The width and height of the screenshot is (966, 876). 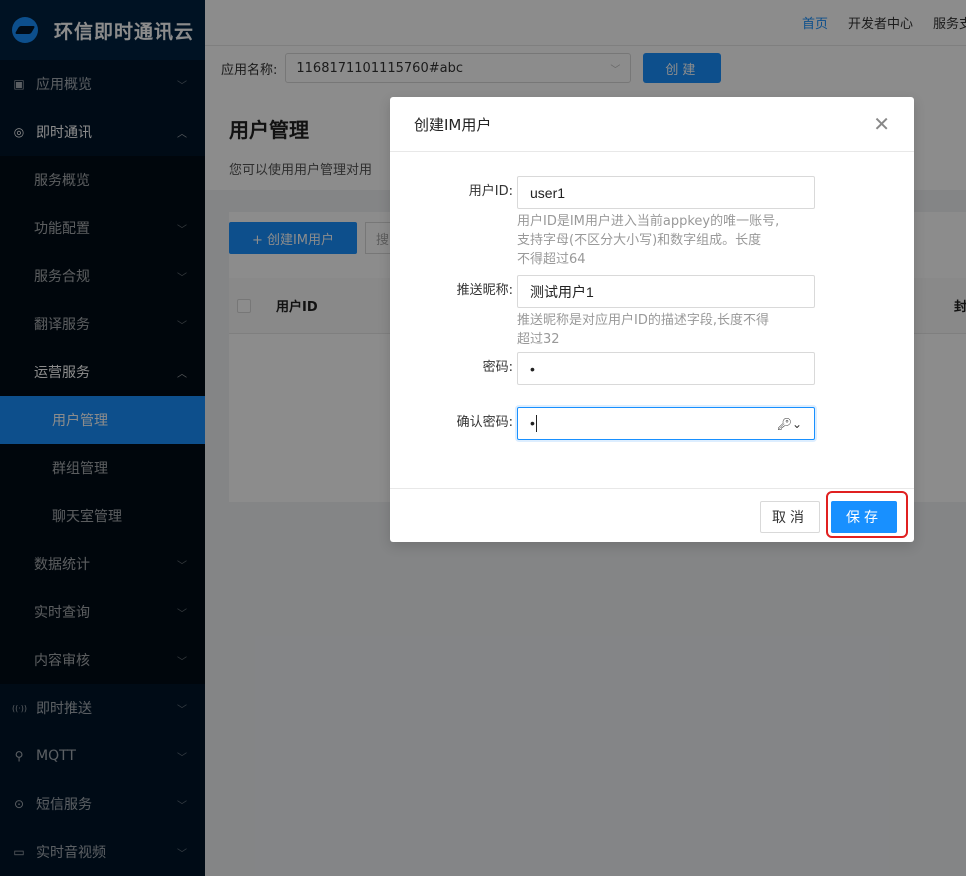 I want to click on modal-header: 创建IM用户 ✕, so click(x=652, y=124).